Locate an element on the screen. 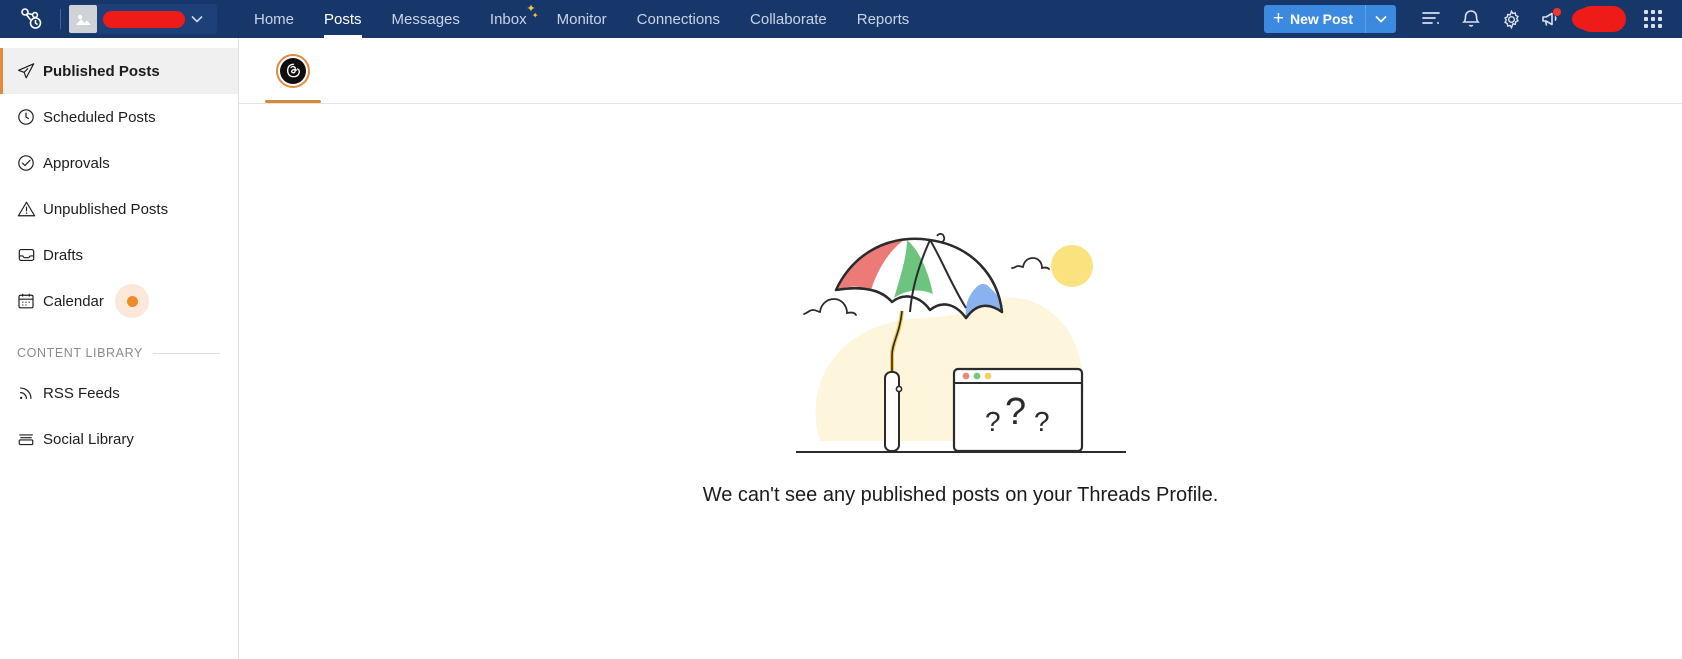 This screenshot has width=1682, height=659. nav-label: Messages is located at coordinates (425, 19).